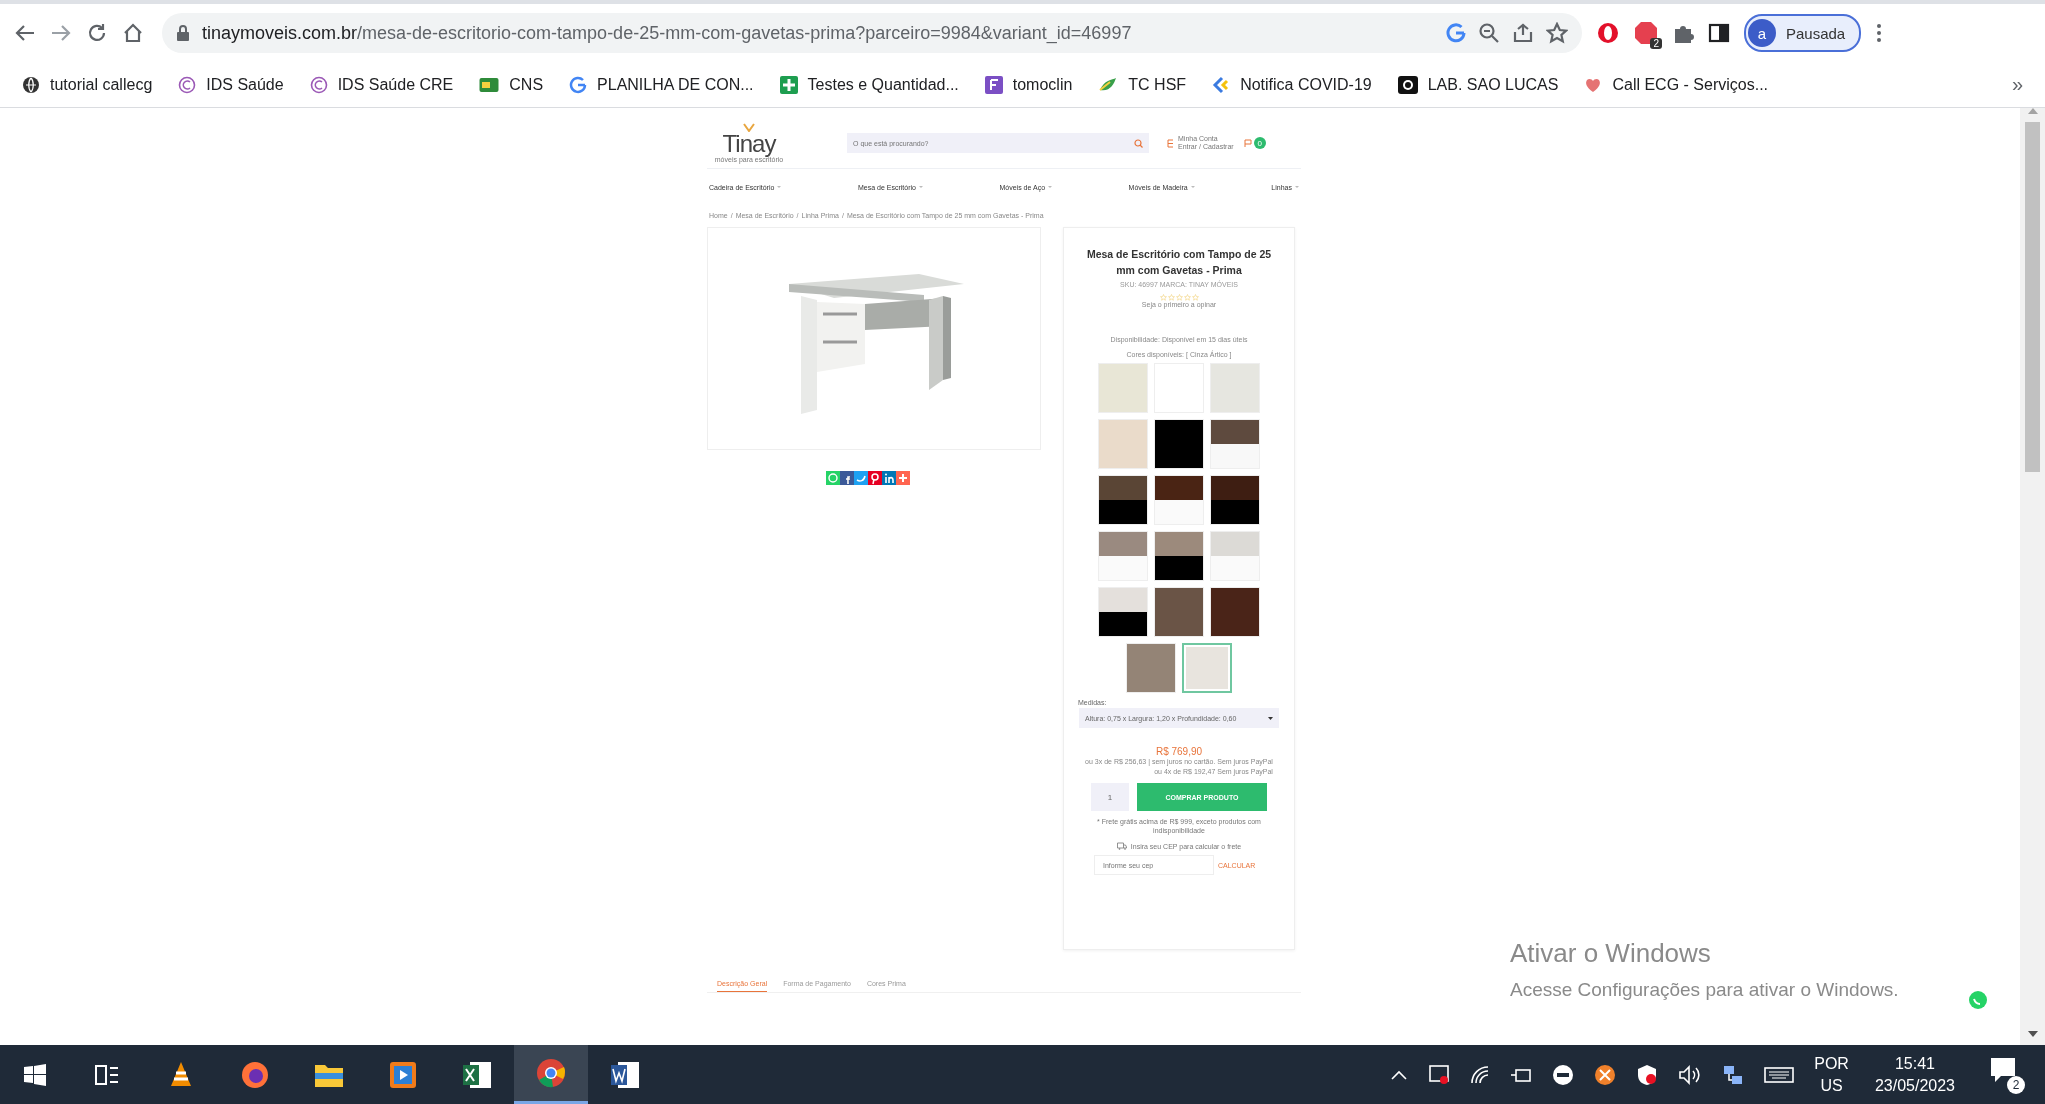 The height and width of the screenshot is (1104, 2045). What do you see at coordinates (1110, 797) in the screenshot?
I see `quantity-field: 1` at bounding box center [1110, 797].